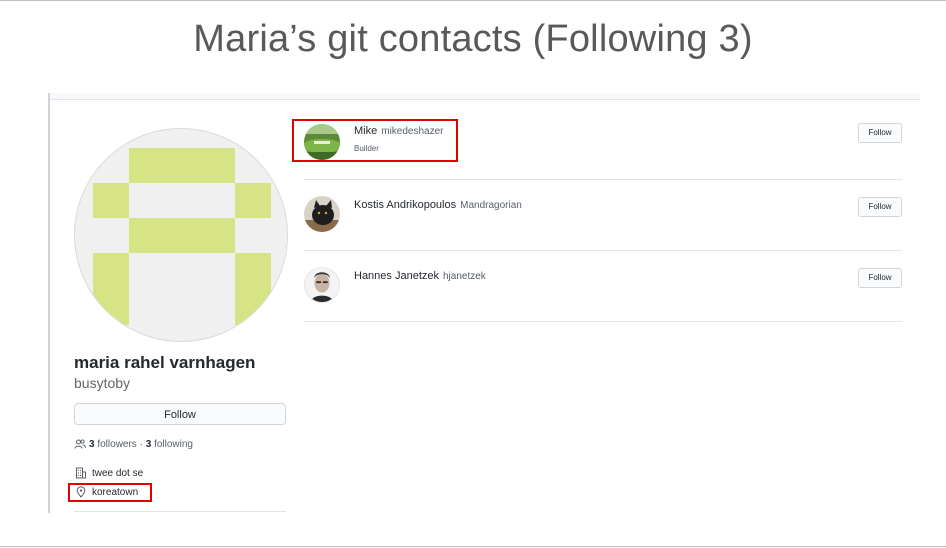 The width and height of the screenshot is (946, 548). I want to click on top-rule, so click(473, 0).